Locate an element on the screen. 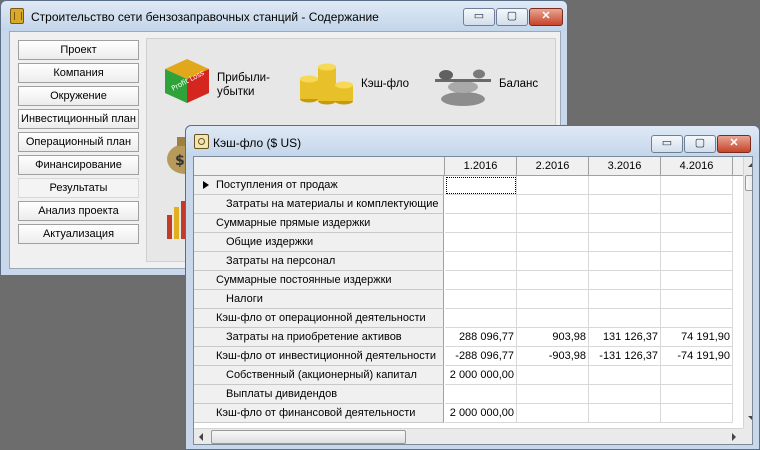 This screenshot has height=450, width=760. row-header: Суммарные постоянные издержки is located at coordinates (319, 280).